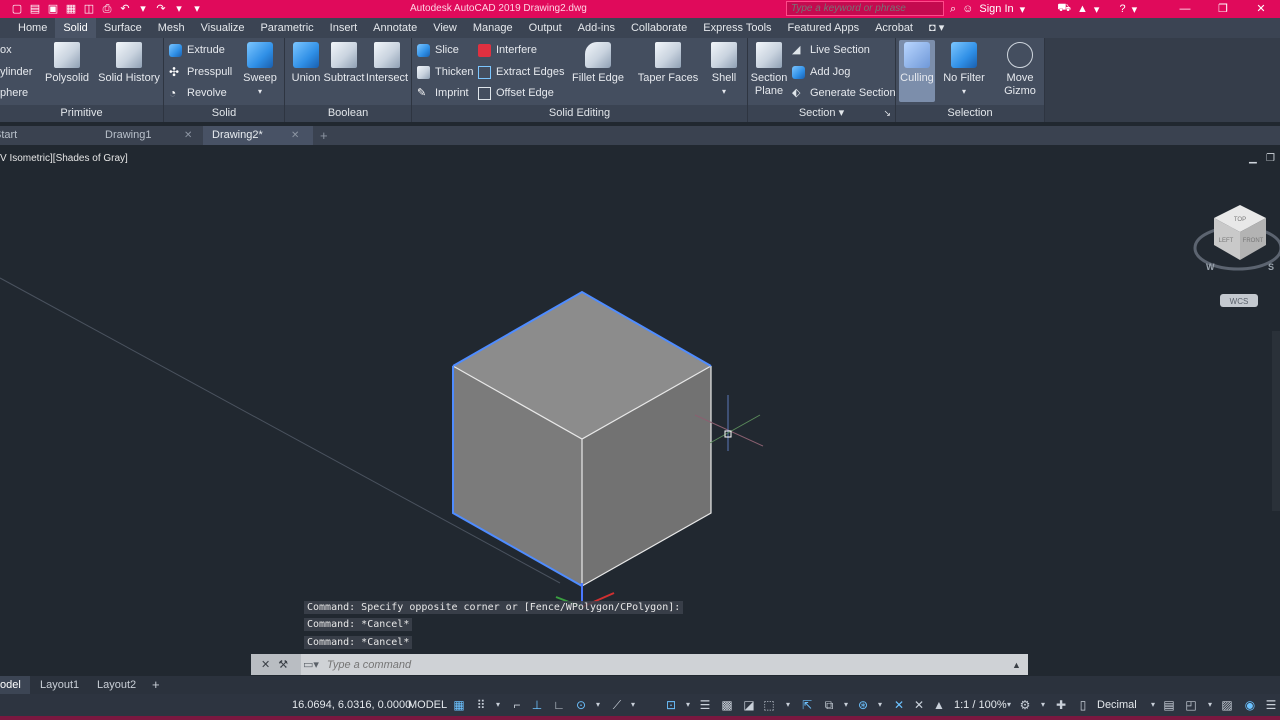 The height and width of the screenshot is (720, 1280). Describe the element at coordinates (129, 63) in the screenshot. I see `solid-history-button: Solid History` at that location.